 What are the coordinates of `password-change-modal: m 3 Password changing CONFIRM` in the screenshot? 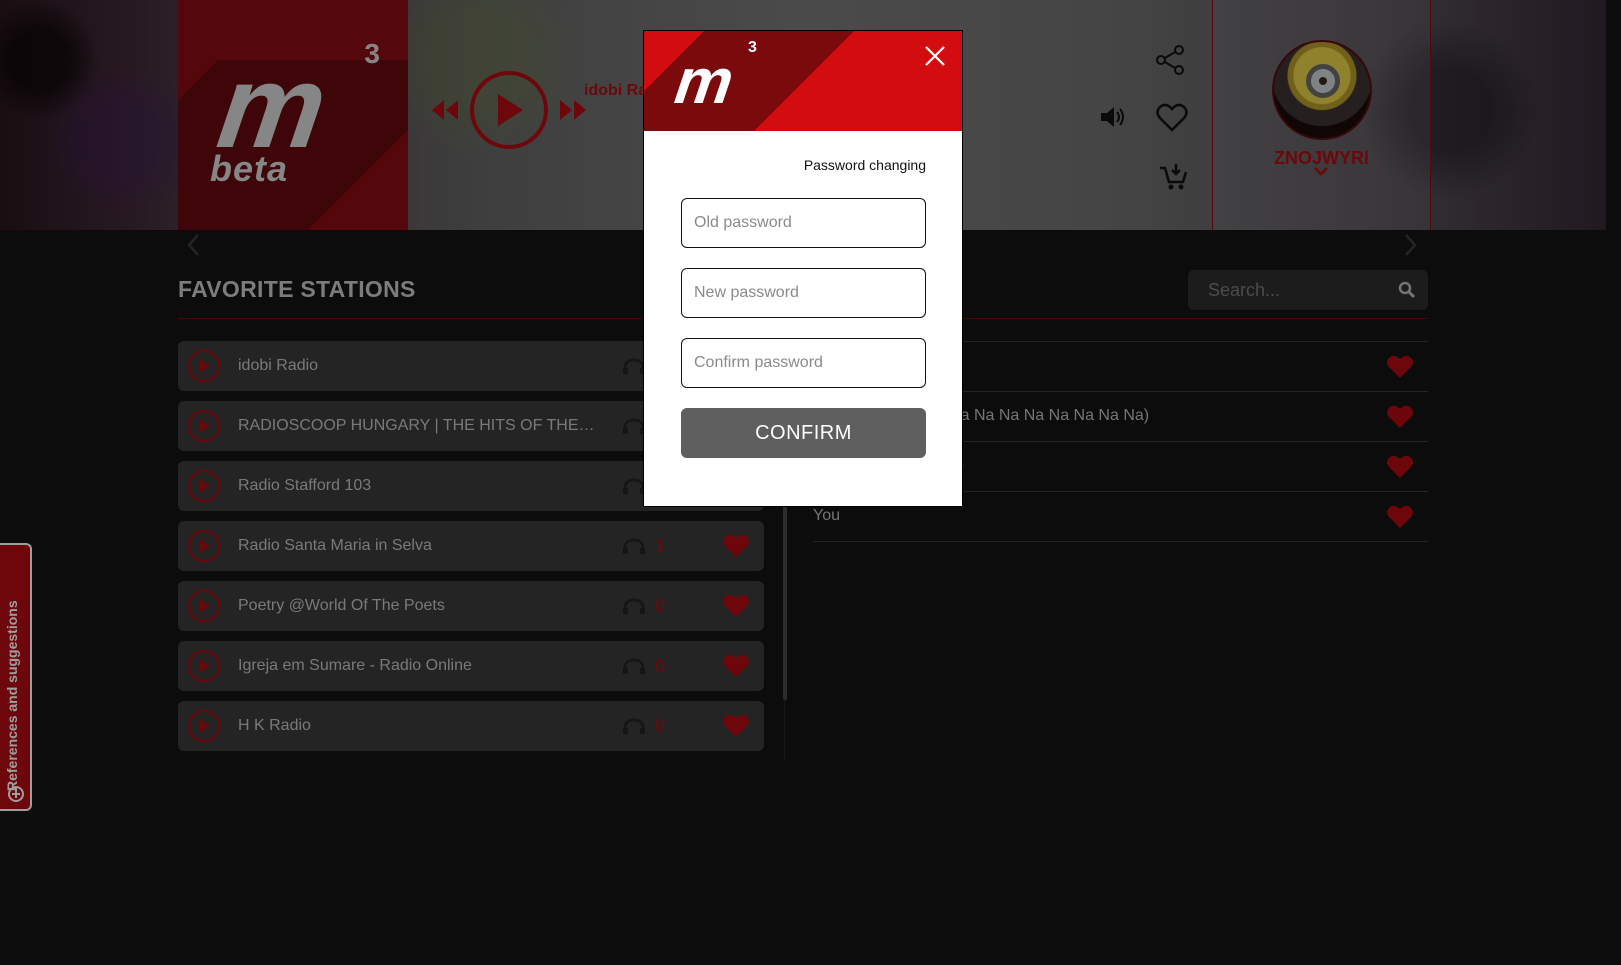 It's located at (803, 268).